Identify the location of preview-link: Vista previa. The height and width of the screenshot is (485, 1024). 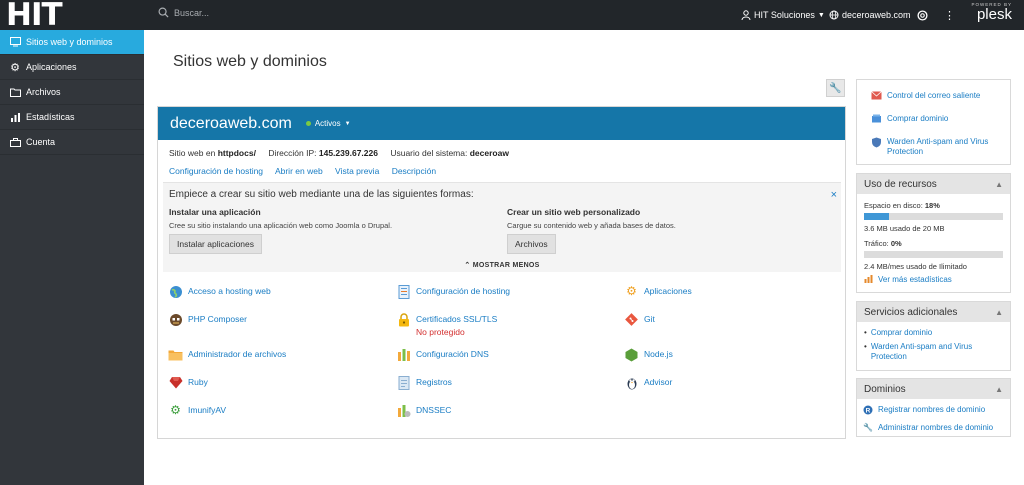
(357, 171).